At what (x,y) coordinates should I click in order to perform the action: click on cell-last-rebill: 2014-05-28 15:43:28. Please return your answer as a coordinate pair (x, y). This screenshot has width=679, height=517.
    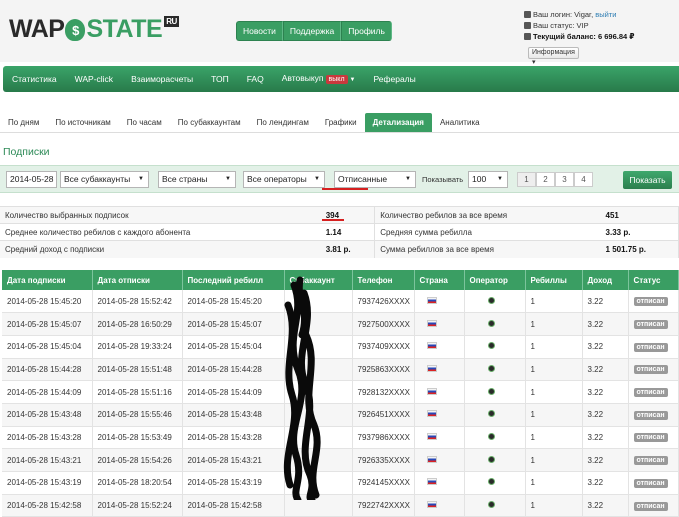
    Looking at the image, I should click on (233, 438).